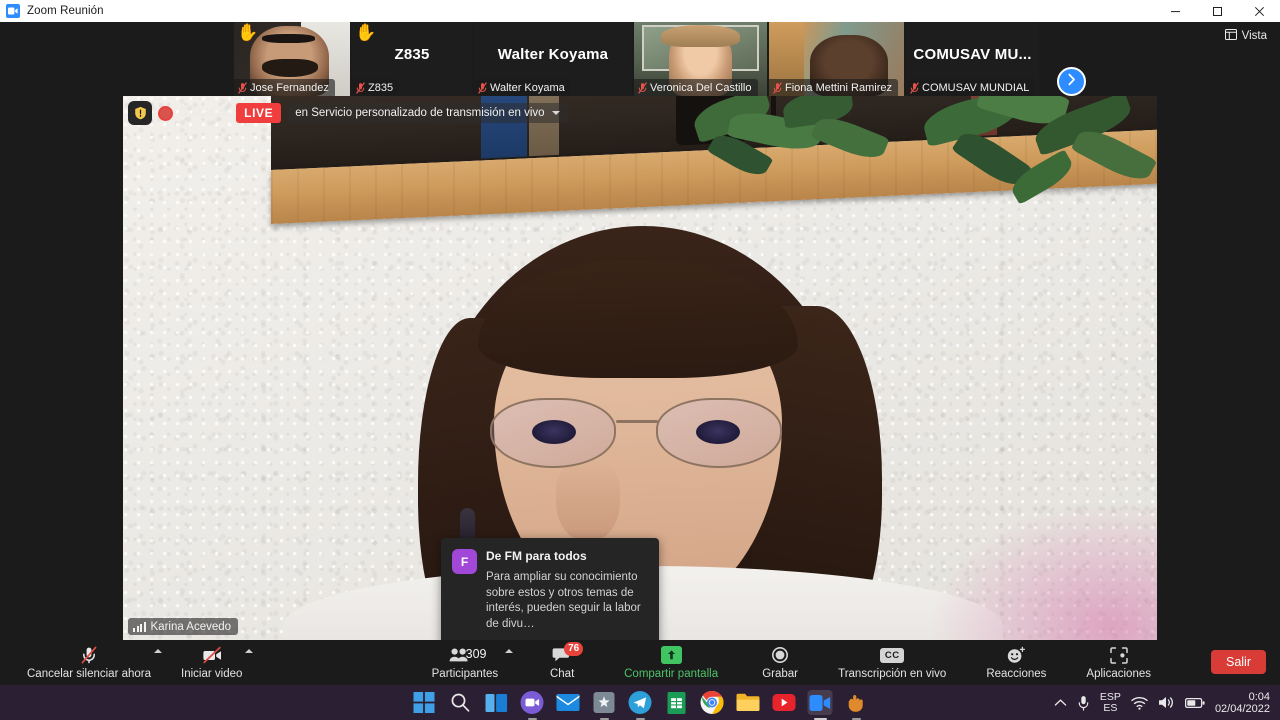  Describe the element at coordinates (780, 655) in the screenshot. I see `record-circle-icon` at that location.